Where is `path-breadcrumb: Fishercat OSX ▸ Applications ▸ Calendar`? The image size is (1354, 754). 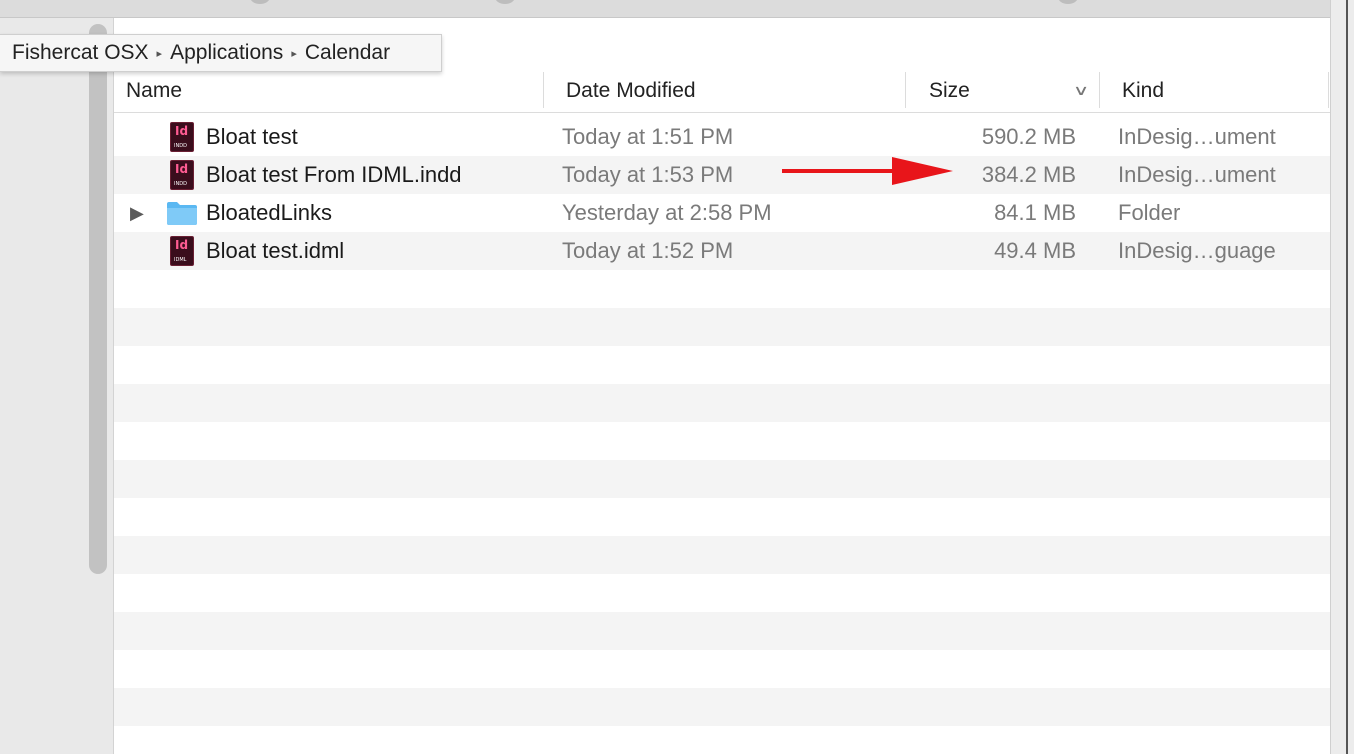 path-breadcrumb: Fishercat OSX ▸ Applications ▸ Calendar is located at coordinates (221, 53).